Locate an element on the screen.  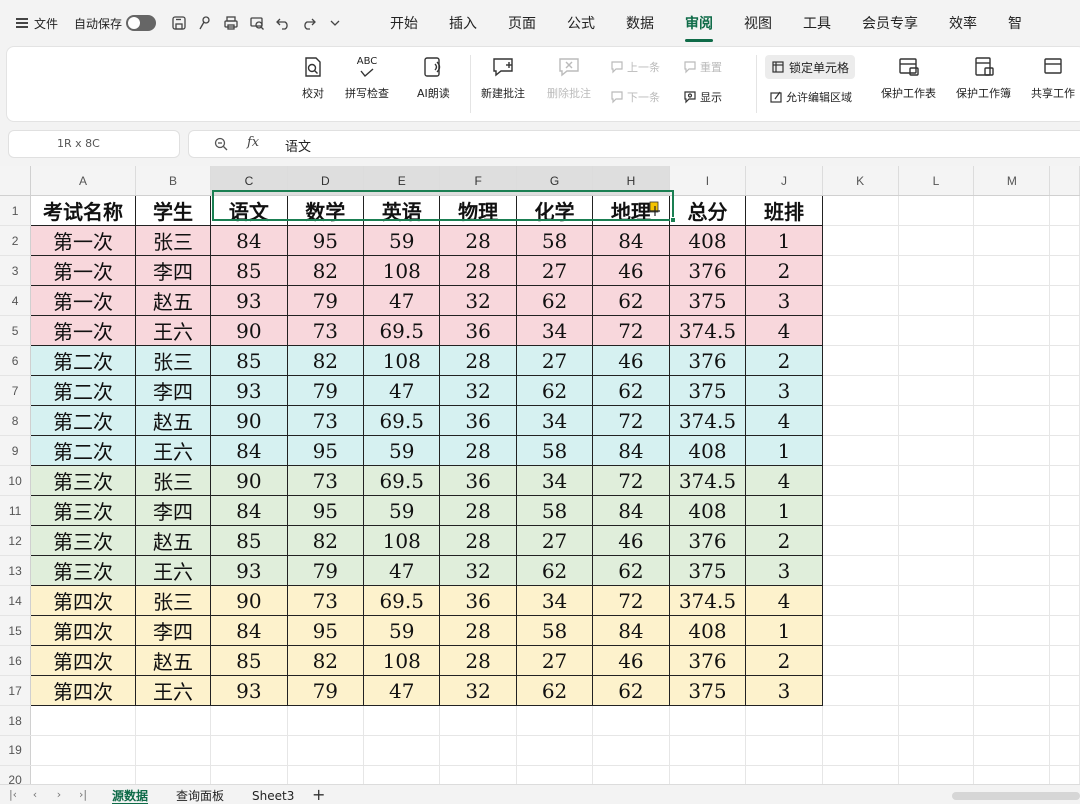
spellcheck-button: ABC 拼写检查 is located at coordinates (367, 84).